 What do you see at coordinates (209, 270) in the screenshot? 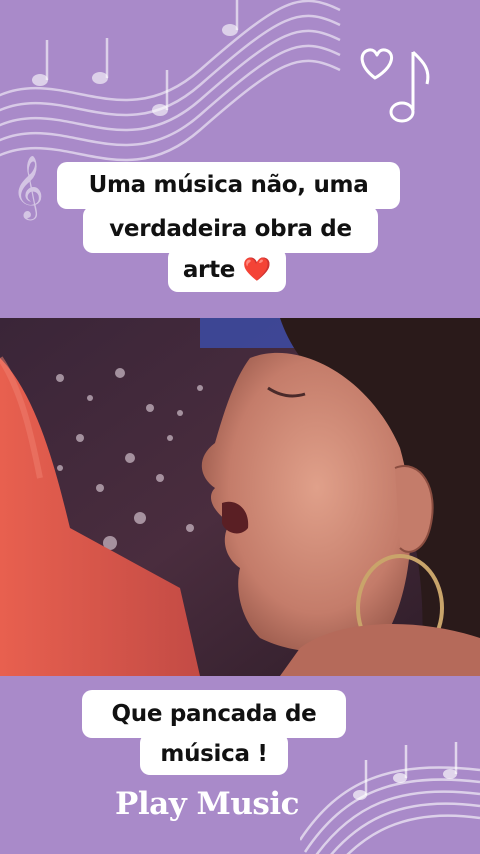
I see `caption-top-line-3-text: arte` at bounding box center [209, 270].